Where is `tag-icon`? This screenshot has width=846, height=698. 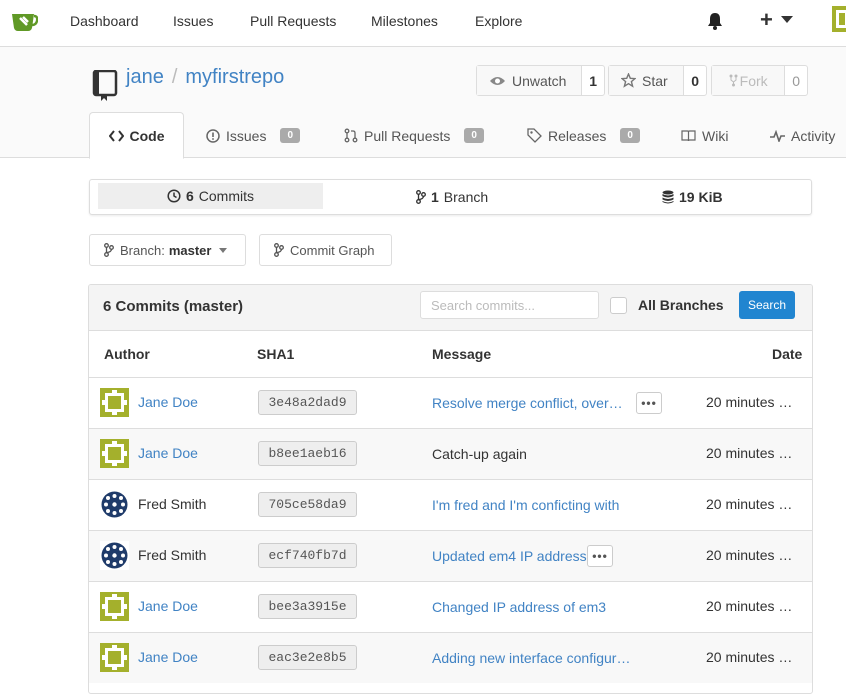
tag-icon is located at coordinates (534, 135).